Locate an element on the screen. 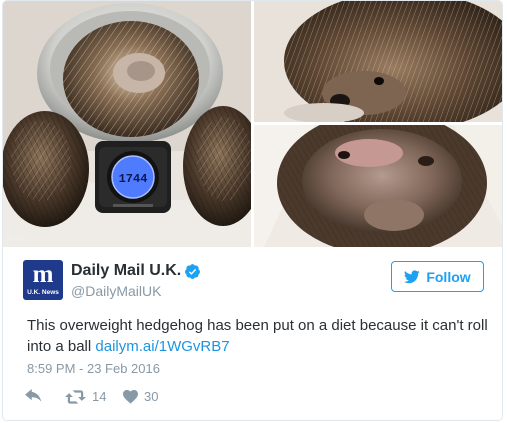  reply-button is located at coordinates (33, 396).